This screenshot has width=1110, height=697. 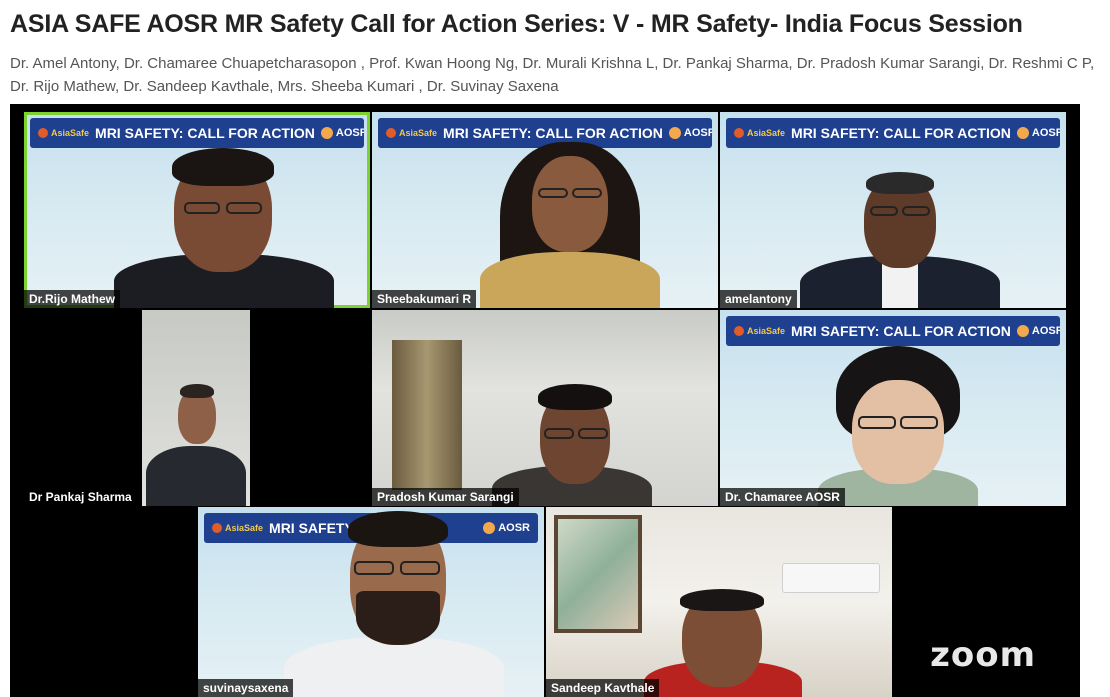 I want to click on participant-name: Dr Pankaj Sharma, so click(x=80, y=497).